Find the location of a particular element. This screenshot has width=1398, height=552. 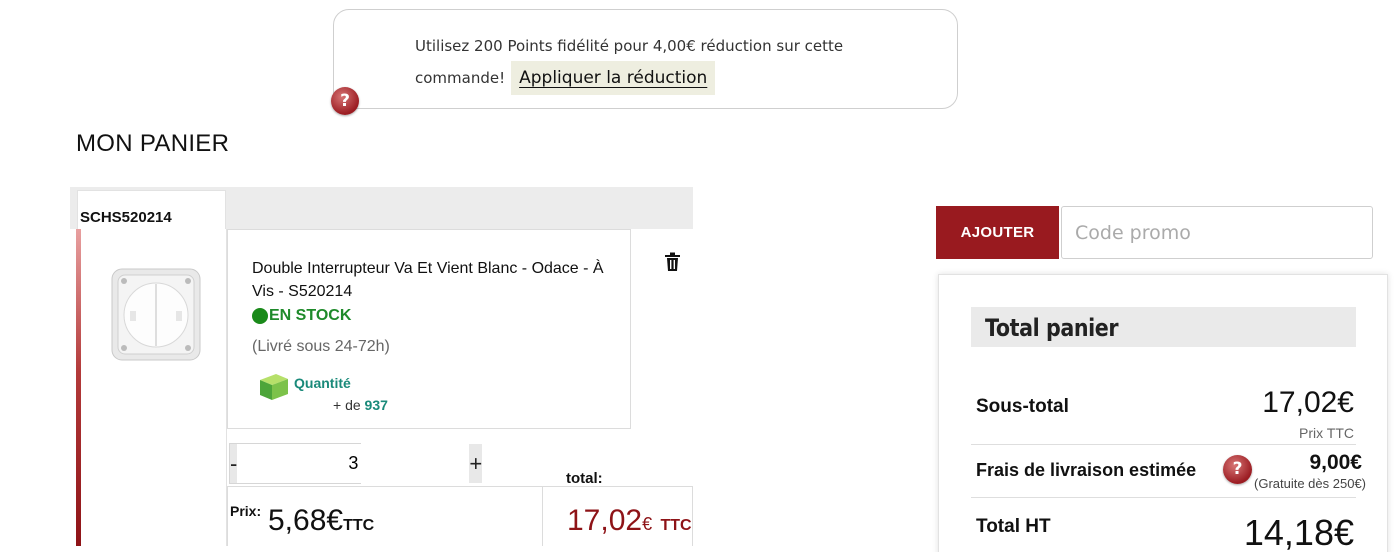

stock-label: EN STOCK is located at coordinates (310, 315).